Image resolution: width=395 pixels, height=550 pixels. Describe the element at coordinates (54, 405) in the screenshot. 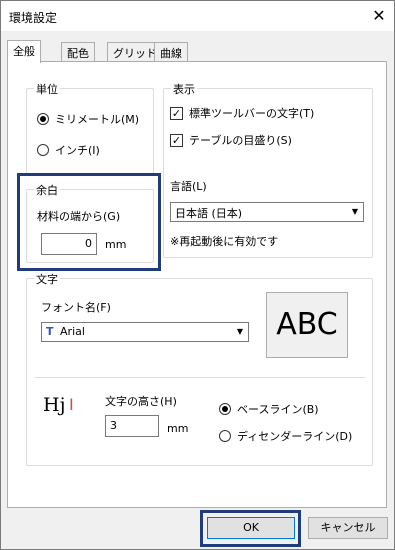

I see `sample-text: Hj` at that location.